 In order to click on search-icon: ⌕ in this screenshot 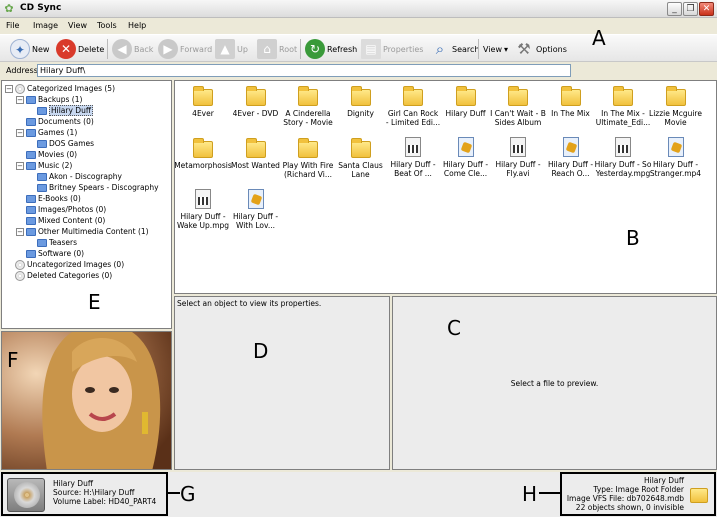, I will do `click(440, 49)`.